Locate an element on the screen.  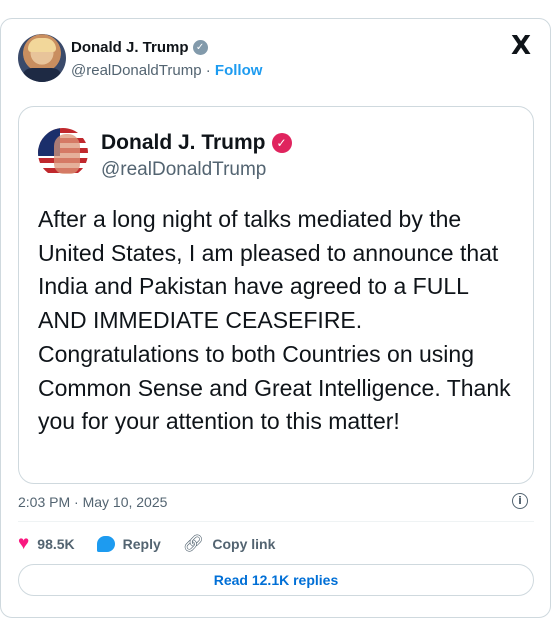
author-name: Donald J. Trump ✓ is located at coordinates (139, 47).